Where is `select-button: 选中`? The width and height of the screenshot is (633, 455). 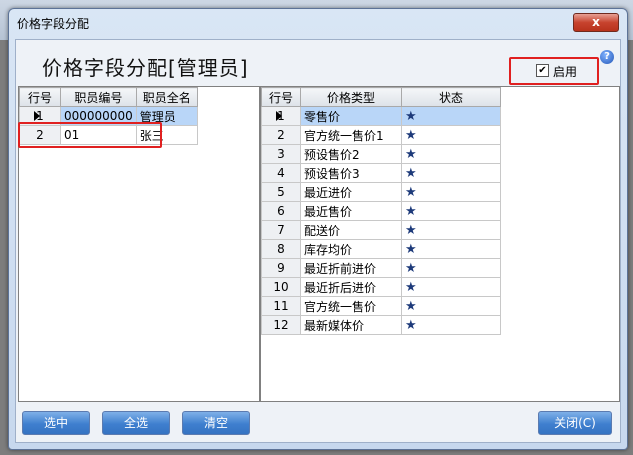 select-button: 选中 is located at coordinates (56, 423).